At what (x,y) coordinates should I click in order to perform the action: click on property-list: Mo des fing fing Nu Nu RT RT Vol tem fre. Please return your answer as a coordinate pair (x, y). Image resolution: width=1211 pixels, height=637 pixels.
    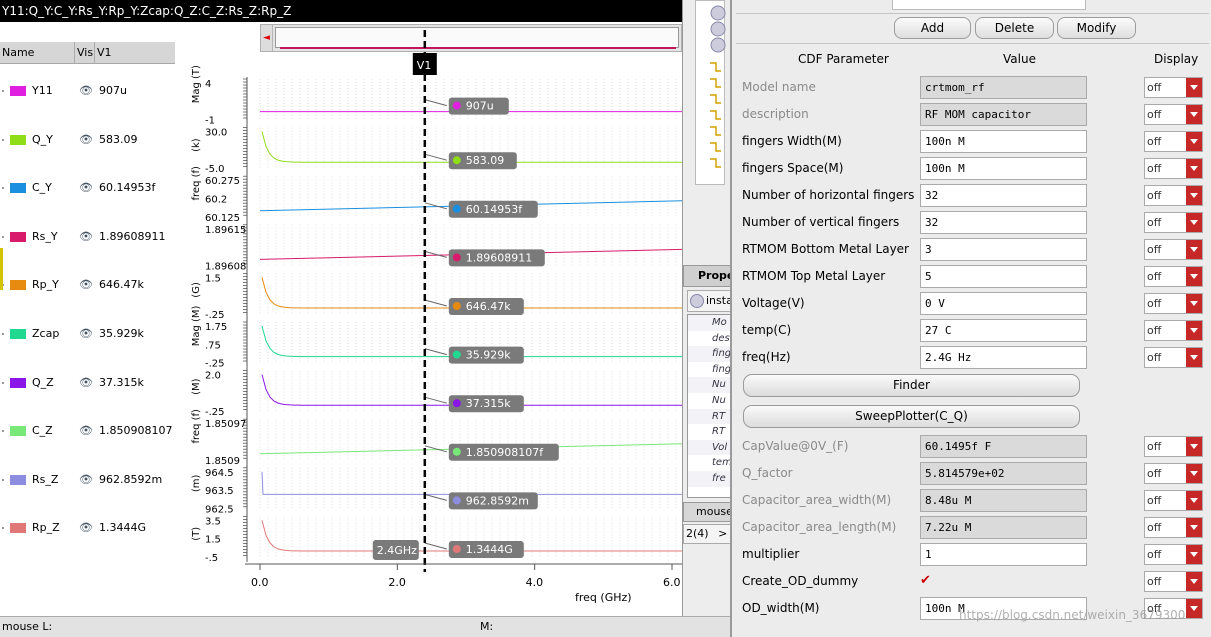
    Looking at the image, I should click on (709, 406).